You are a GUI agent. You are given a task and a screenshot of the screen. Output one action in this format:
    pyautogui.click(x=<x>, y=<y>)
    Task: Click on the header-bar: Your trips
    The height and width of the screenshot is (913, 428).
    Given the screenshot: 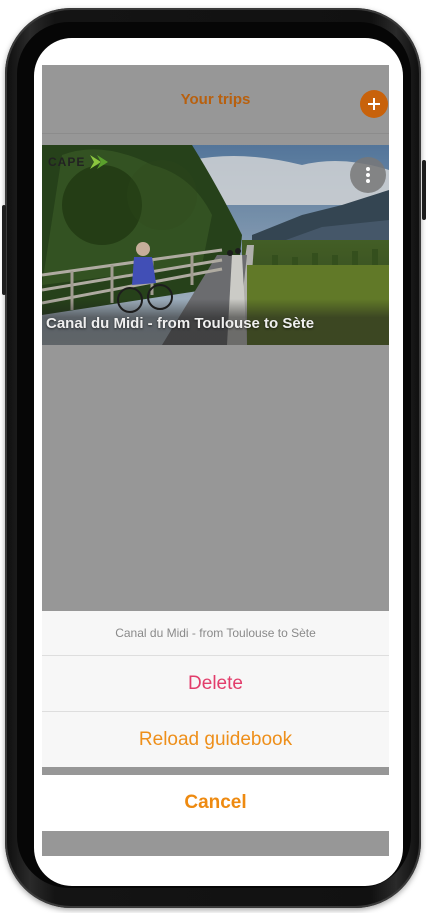 What is the action you would take?
    pyautogui.click(x=215, y=99)
    